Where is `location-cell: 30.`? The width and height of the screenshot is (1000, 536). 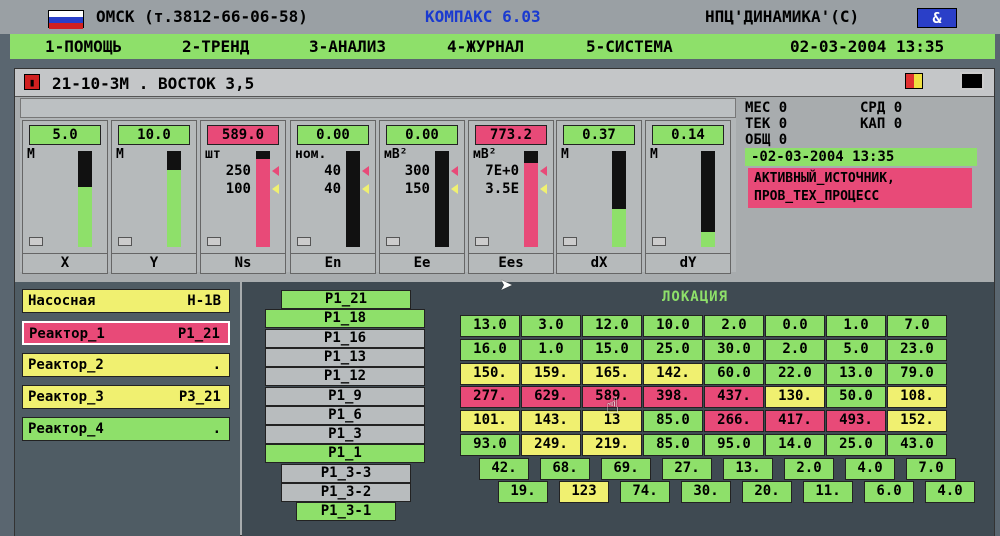 location-cell: 30. is located at coordinates (706, 492).